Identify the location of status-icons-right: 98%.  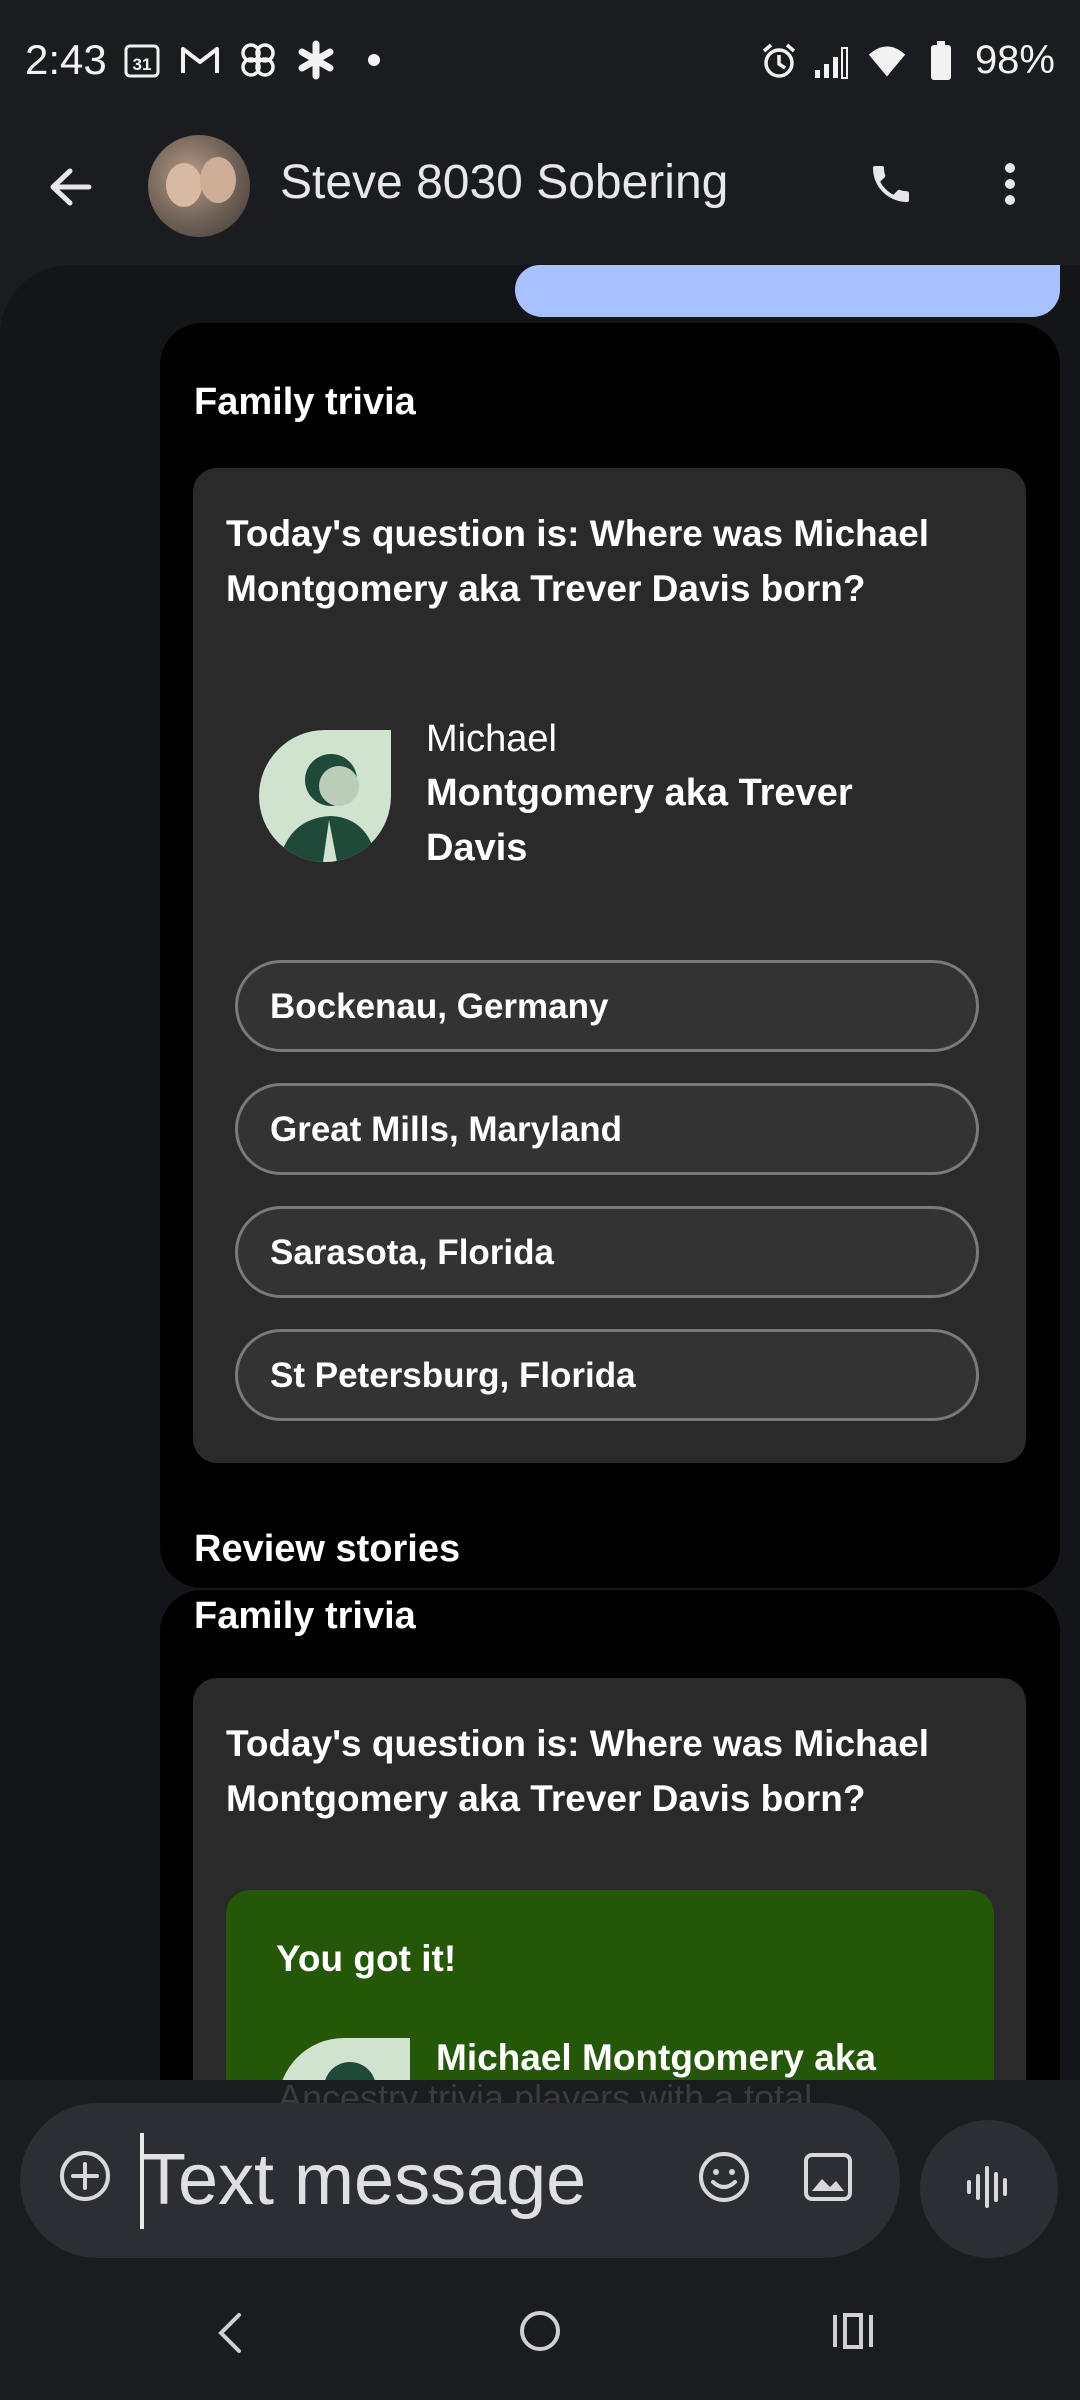
(907, 60).